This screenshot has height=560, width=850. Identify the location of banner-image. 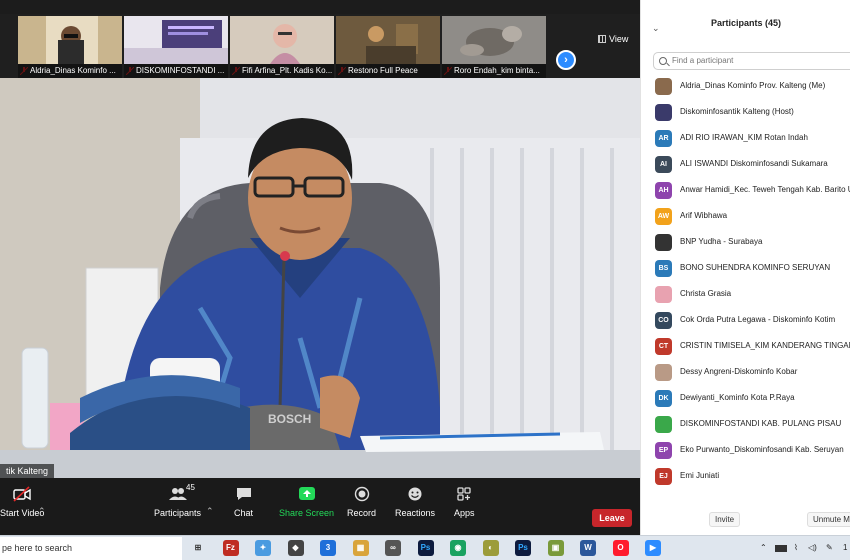
(176, 40).